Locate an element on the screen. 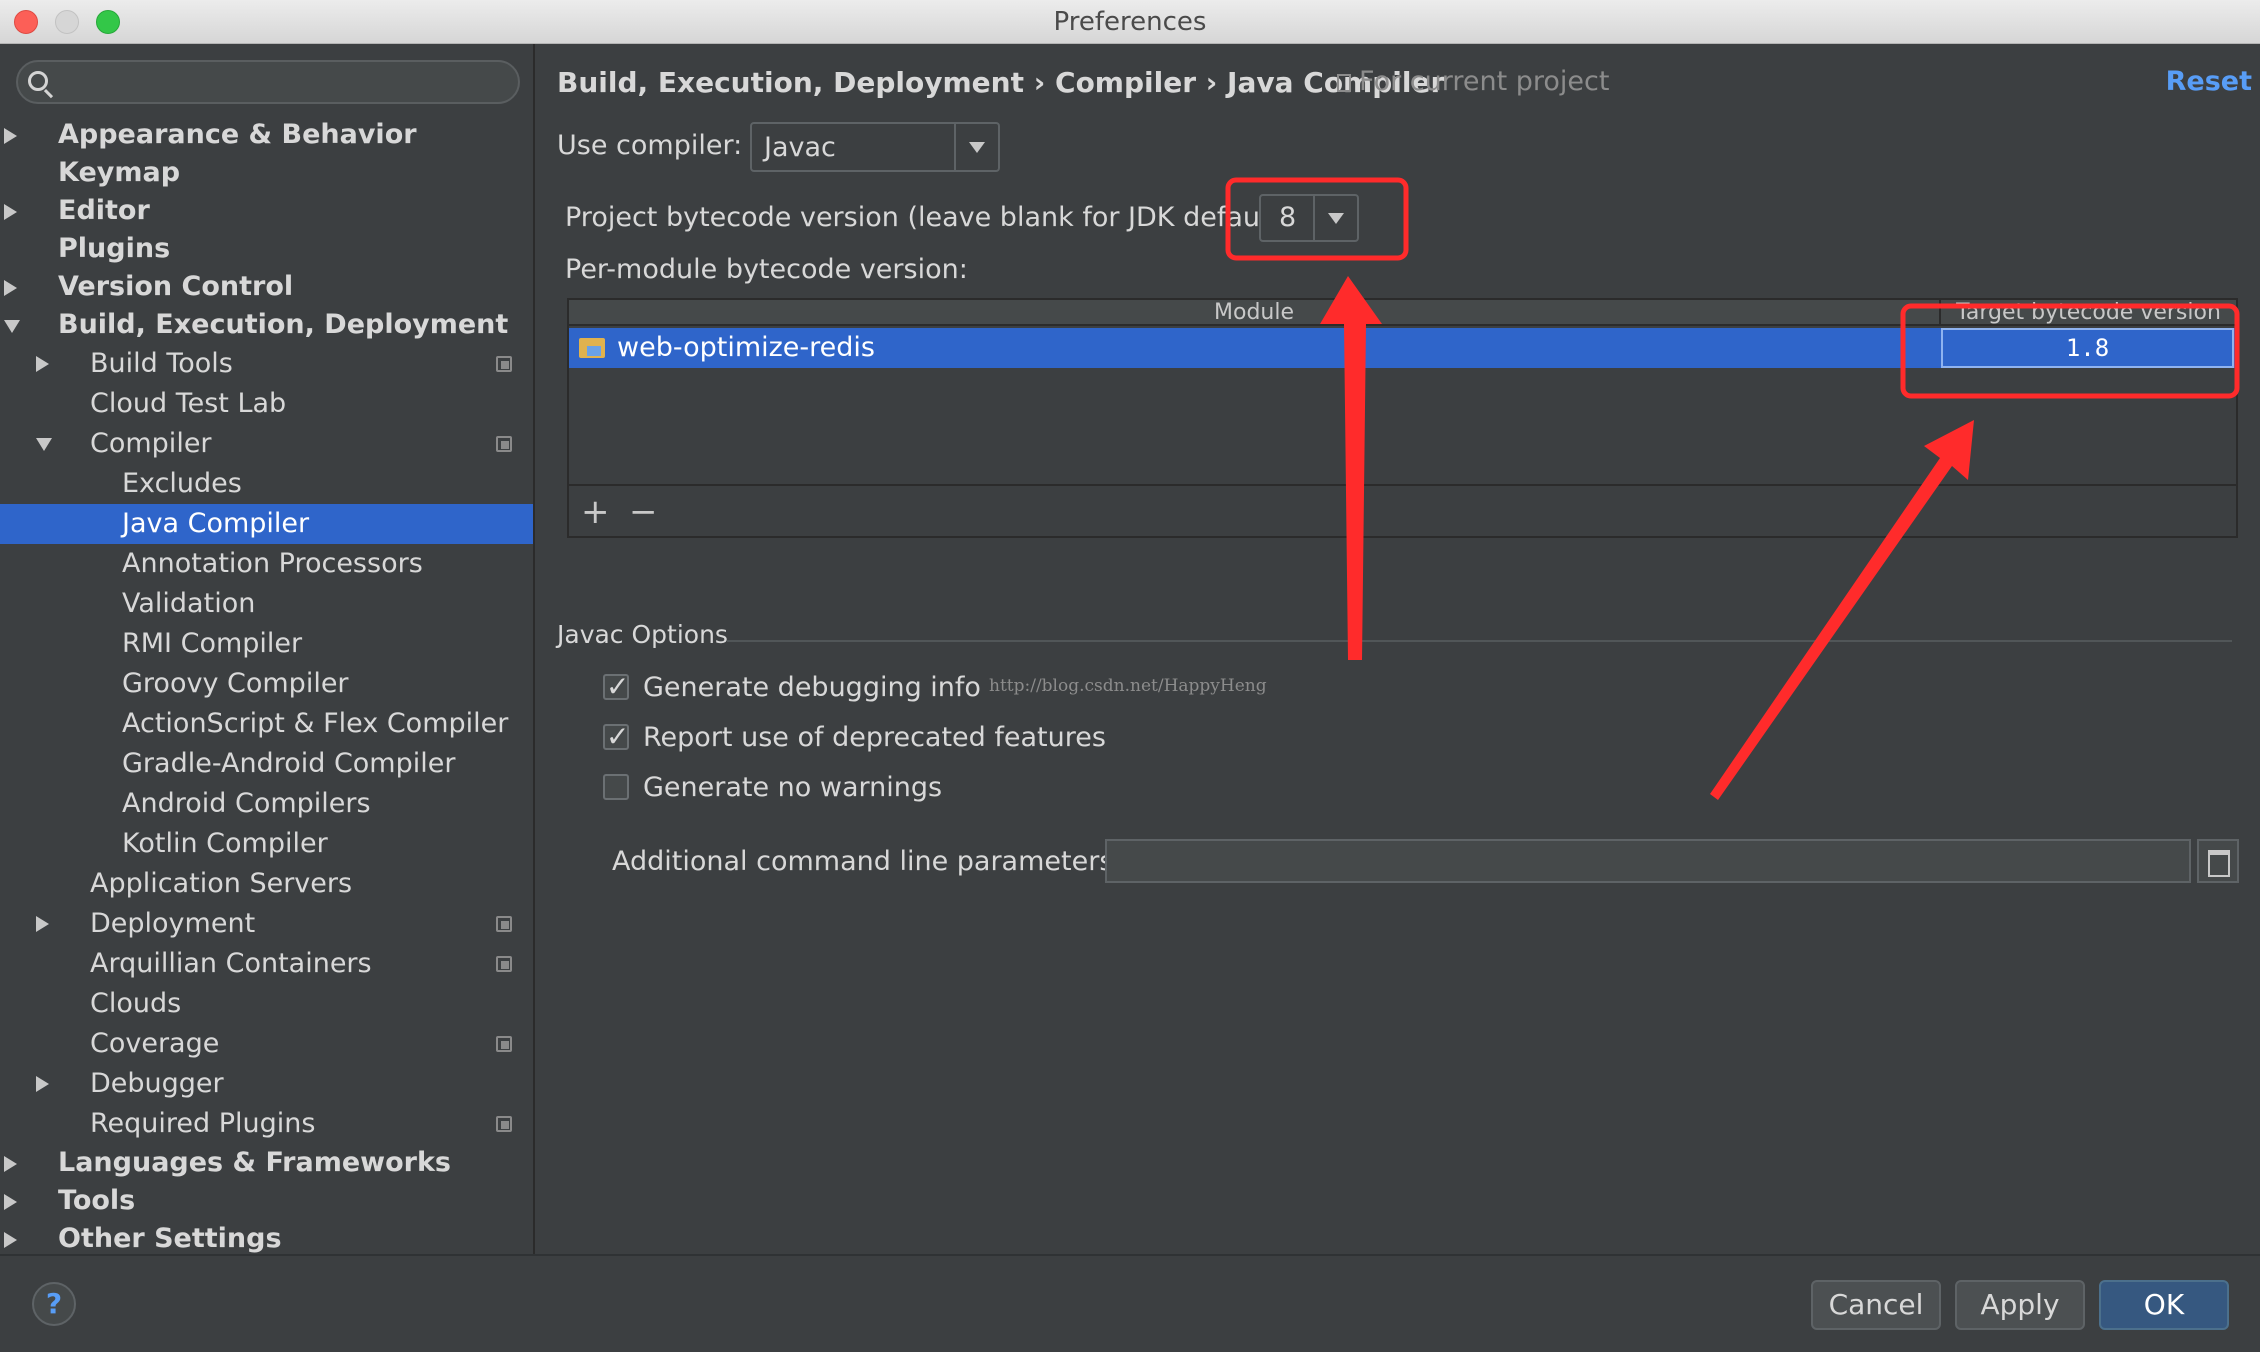  watermark: http://blog.csdn.net/HappyHeng is located at coordinates (1128, 686).